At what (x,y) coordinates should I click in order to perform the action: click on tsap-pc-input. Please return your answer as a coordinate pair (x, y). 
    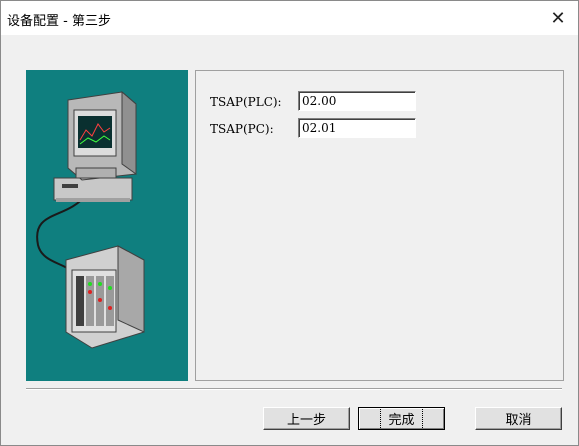
    Looking at the image, I should click on (357, 128).